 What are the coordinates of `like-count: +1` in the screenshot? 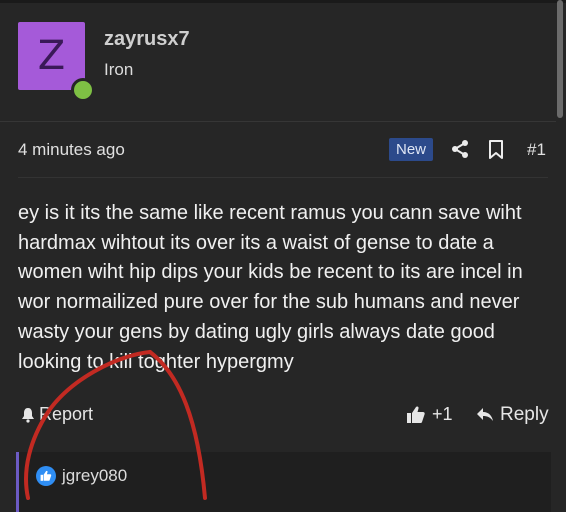 It's located at (442, 414).